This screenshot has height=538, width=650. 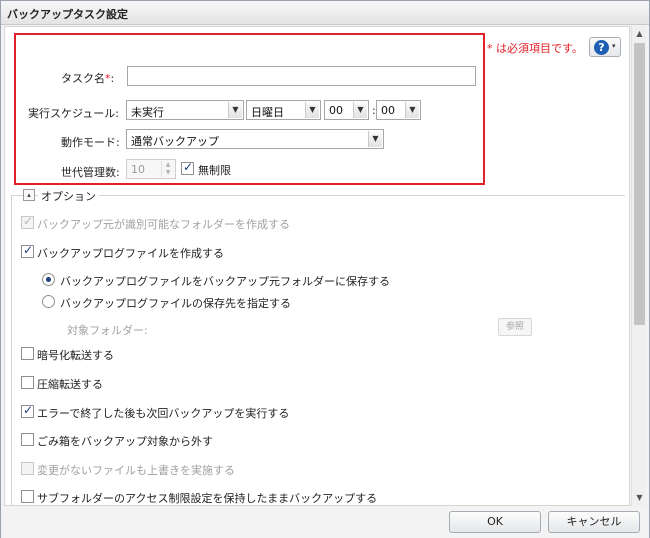 What do you see at coordinates (27, 439) in the screenshot?
I see `option-checkbox-exclude-trash` at bounding box center [27, 439].